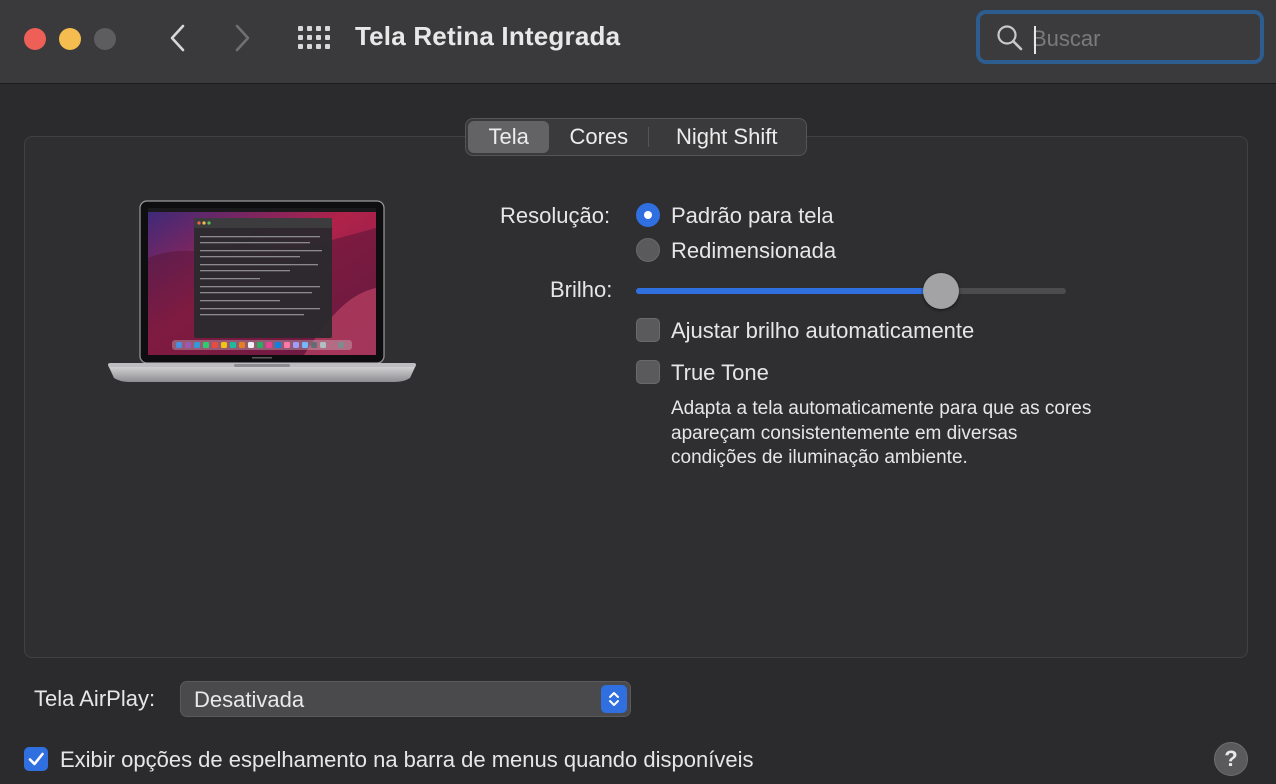 This screenshot has height=784, width=1276. Describe the element at coordinates (70, 39) in the screenshot. I see `minimize-button` at that location.